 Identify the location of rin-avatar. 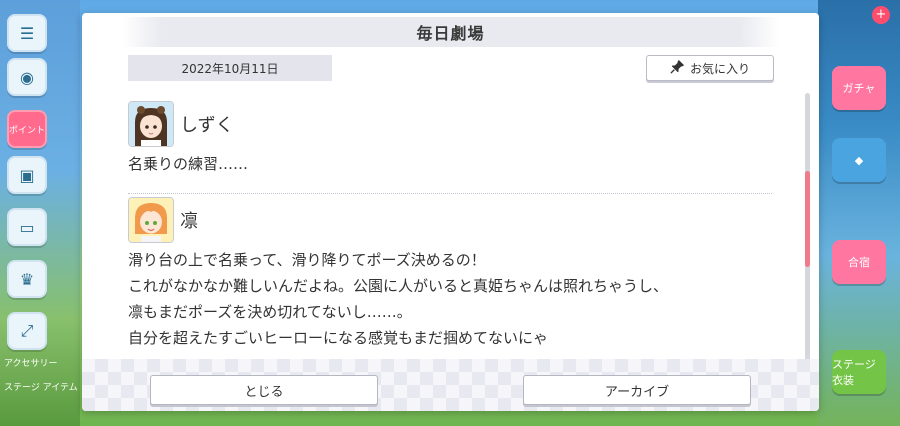
(151, 220).